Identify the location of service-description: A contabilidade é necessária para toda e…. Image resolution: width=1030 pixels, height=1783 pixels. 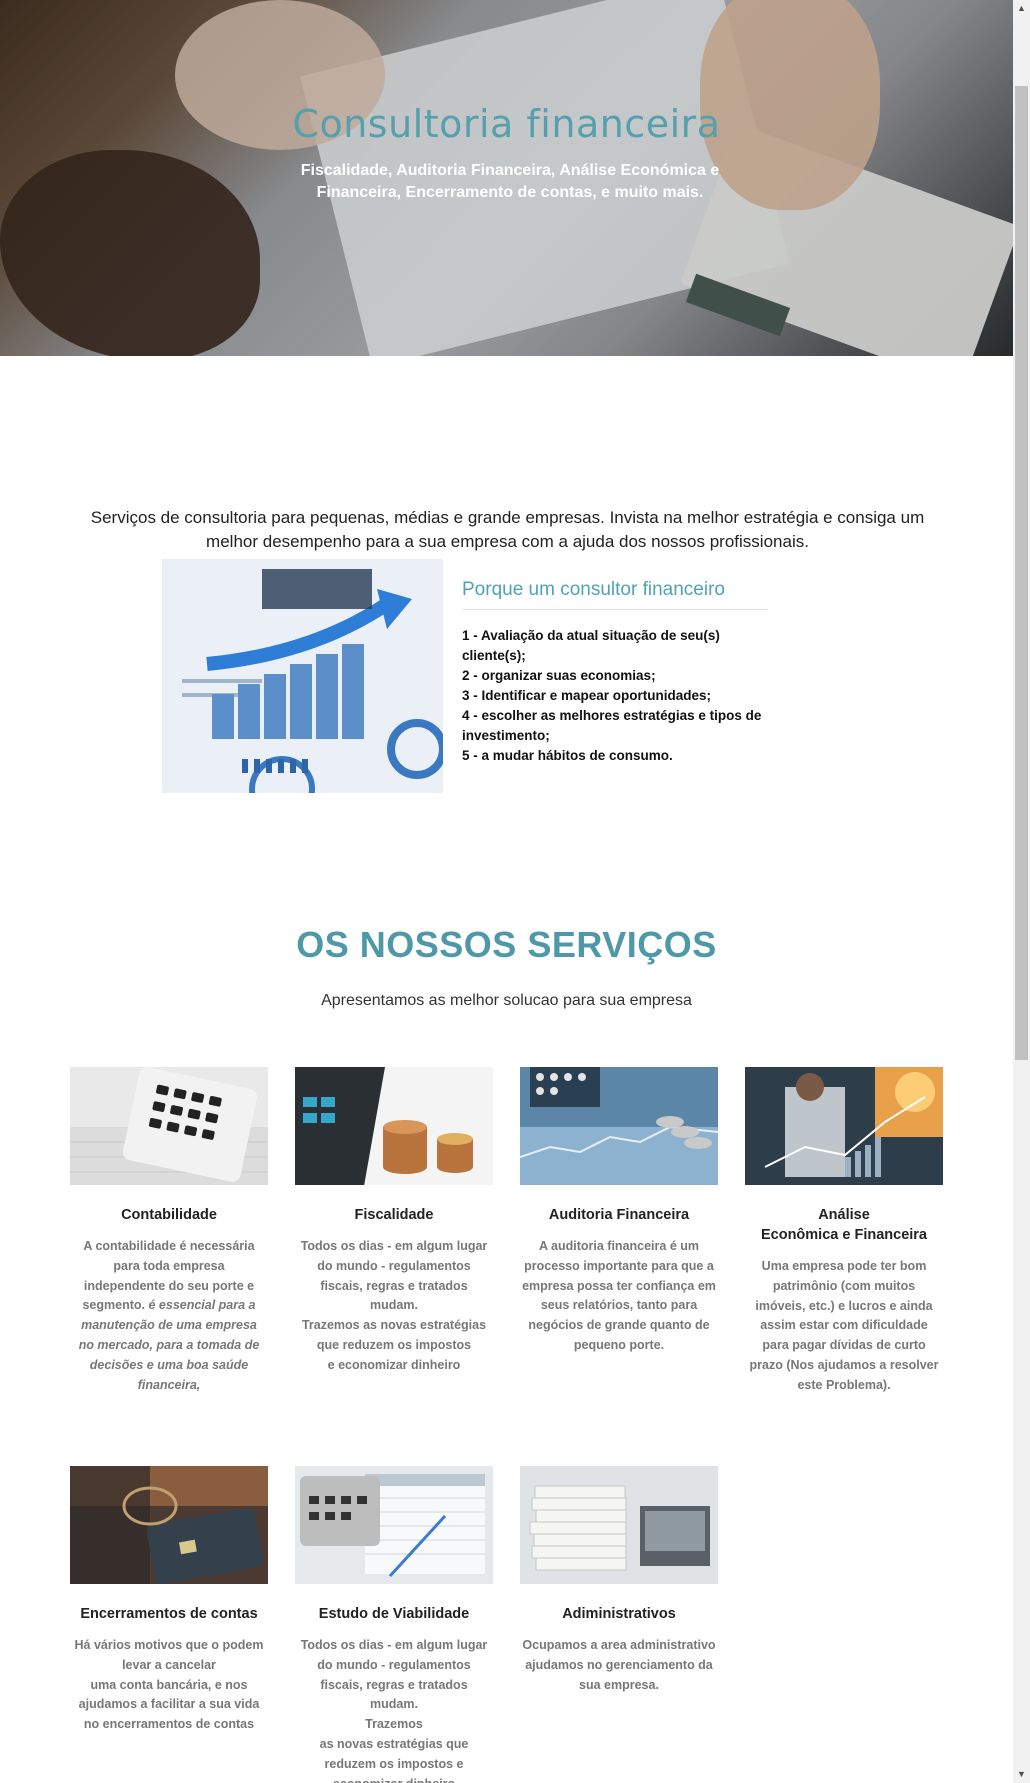
(169, 1316).